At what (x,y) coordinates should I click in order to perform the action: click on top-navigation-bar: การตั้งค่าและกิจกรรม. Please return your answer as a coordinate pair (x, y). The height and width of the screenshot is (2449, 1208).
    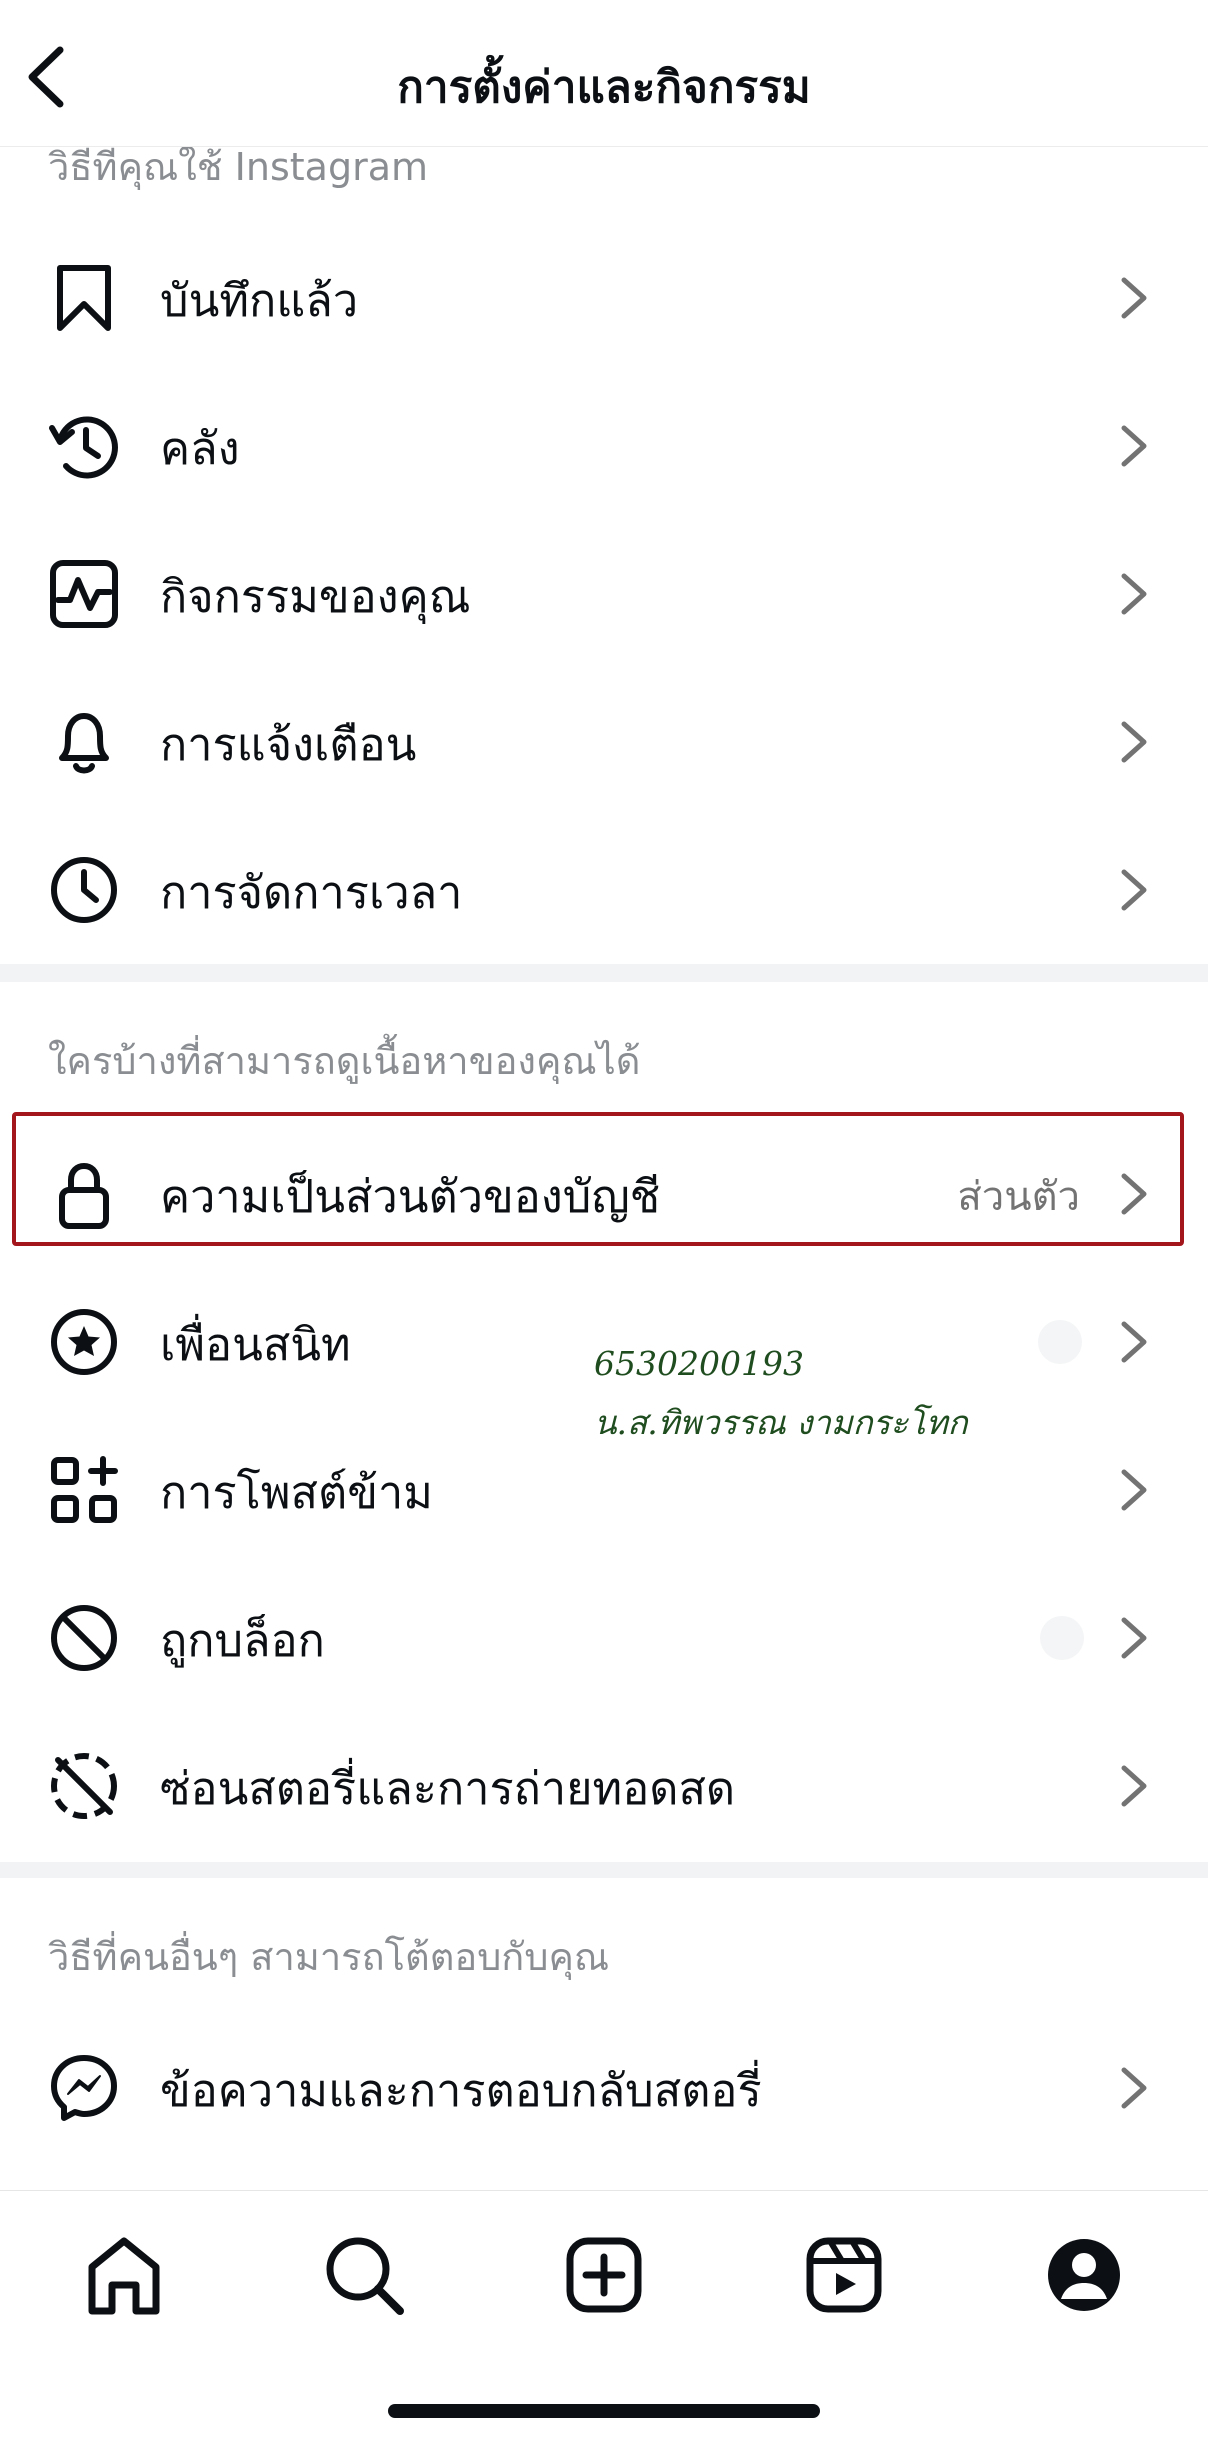
    Looking at the image, I should click on (604, 73).